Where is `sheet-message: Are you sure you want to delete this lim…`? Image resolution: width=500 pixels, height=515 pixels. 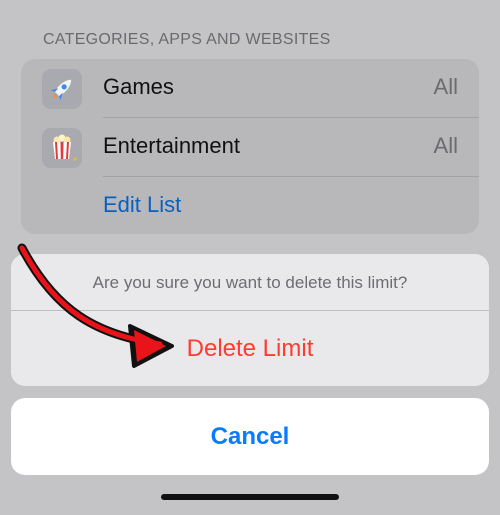 sheet-message: Are you sure you want to delete this lim… is located at coordinates (250, 282).